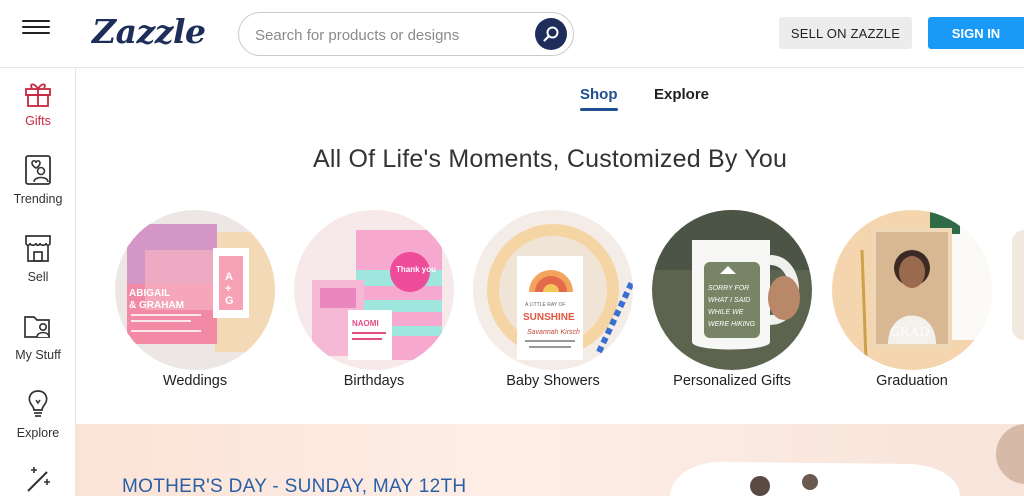 The width and height of the screenshot is (1024, 496). I want to click on category-label-personalized-gifts: Personalized Gifts, so click(732, 381).